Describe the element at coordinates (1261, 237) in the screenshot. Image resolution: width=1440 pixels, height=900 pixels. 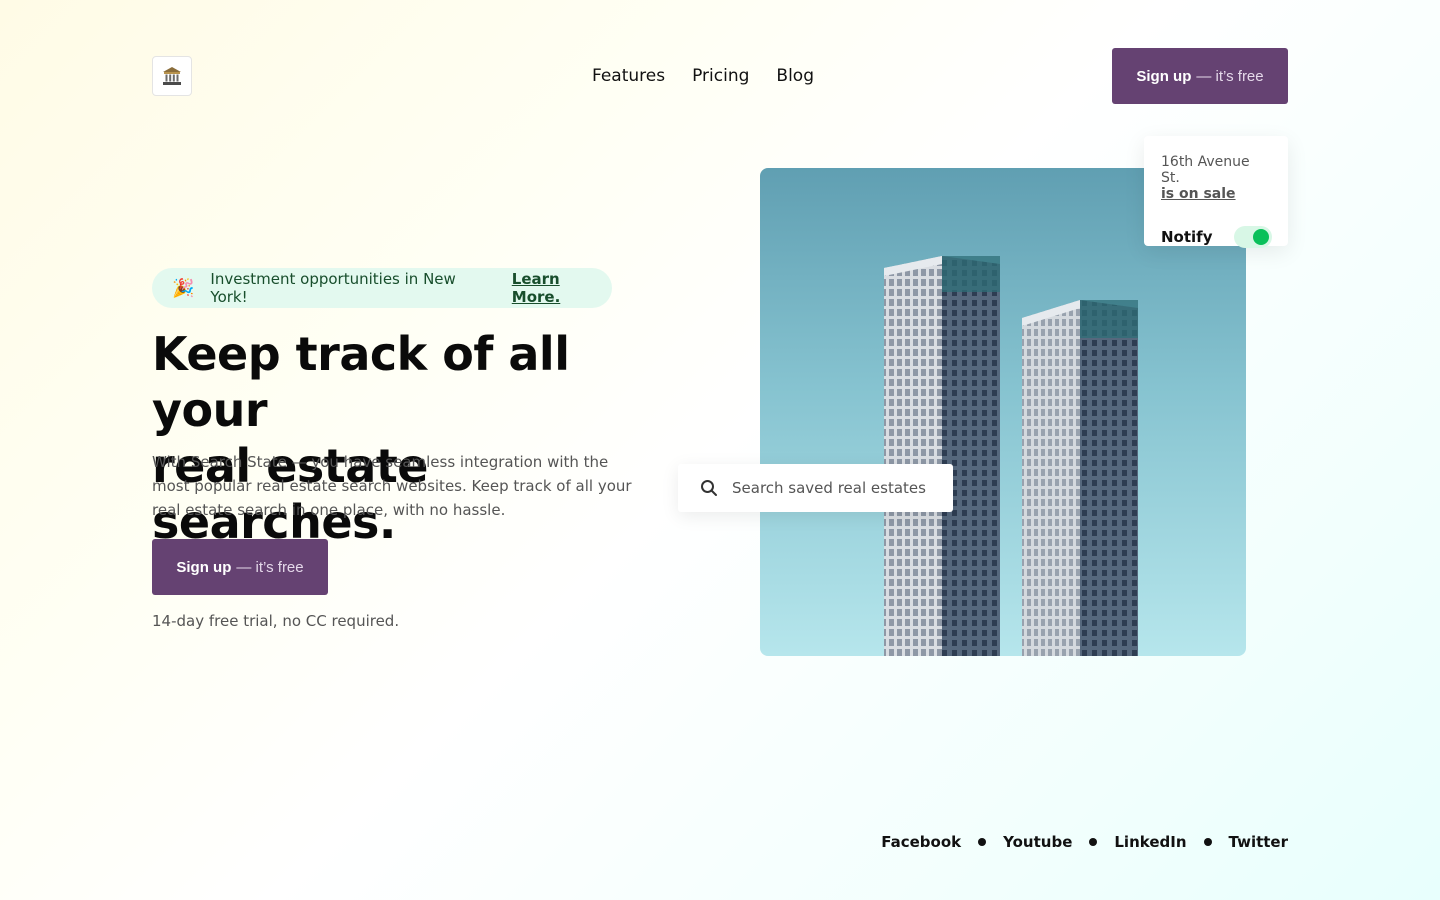
I see `toggle-knob` at that location.